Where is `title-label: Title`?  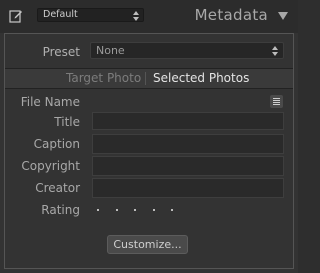 title-label: Title is located at coordinates (67, 122).